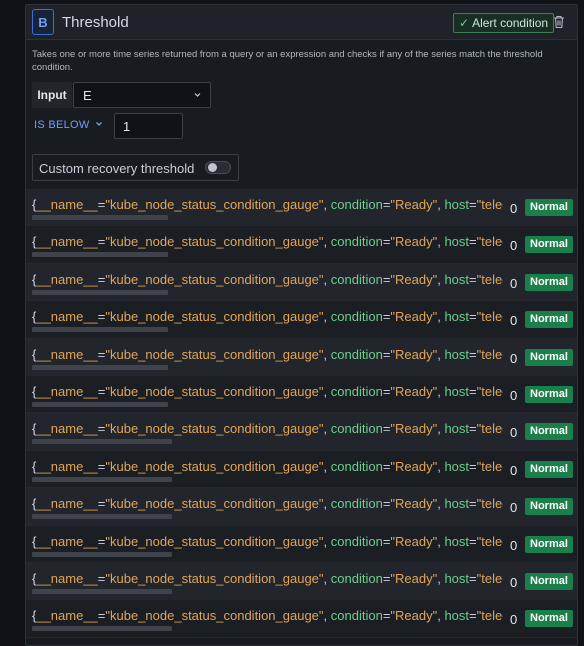 This screenshot has height=646, width=584. Describe the element at coordinates (559, 22) in the screenshot. I see `trash-icon` at that location.